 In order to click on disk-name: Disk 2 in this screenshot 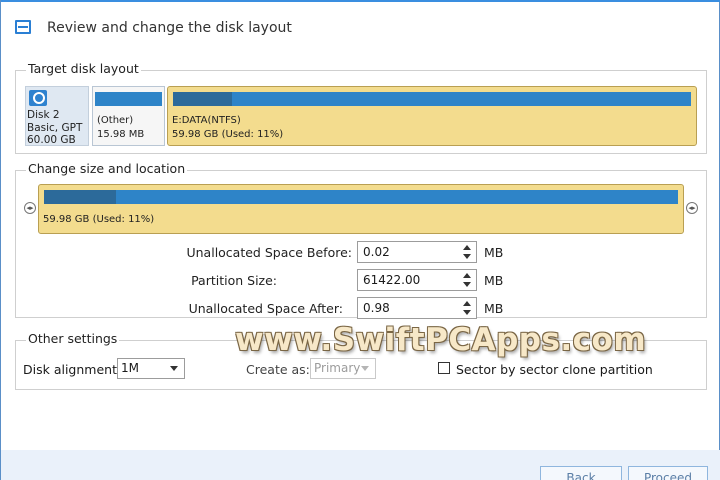, I will do `click(43, 115)`.